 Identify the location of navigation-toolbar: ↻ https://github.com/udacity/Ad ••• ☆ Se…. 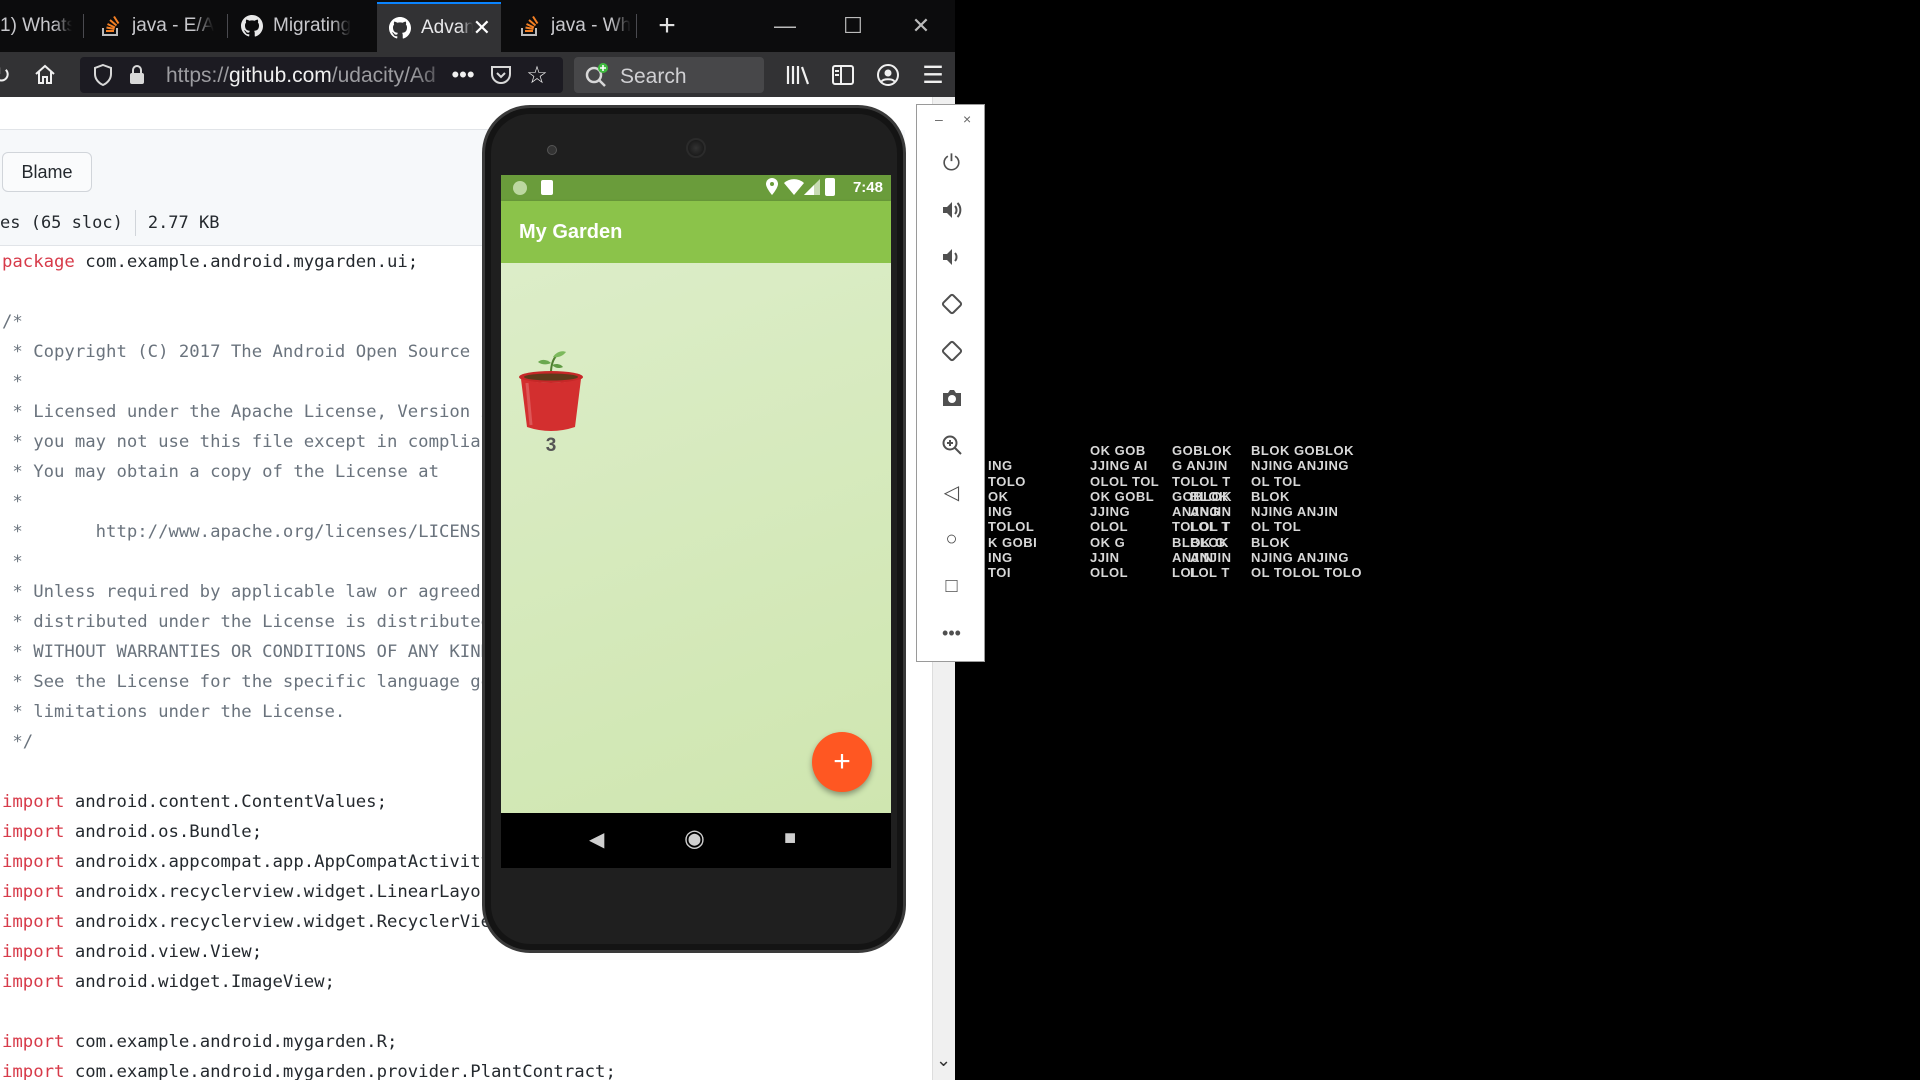
(477, 74).